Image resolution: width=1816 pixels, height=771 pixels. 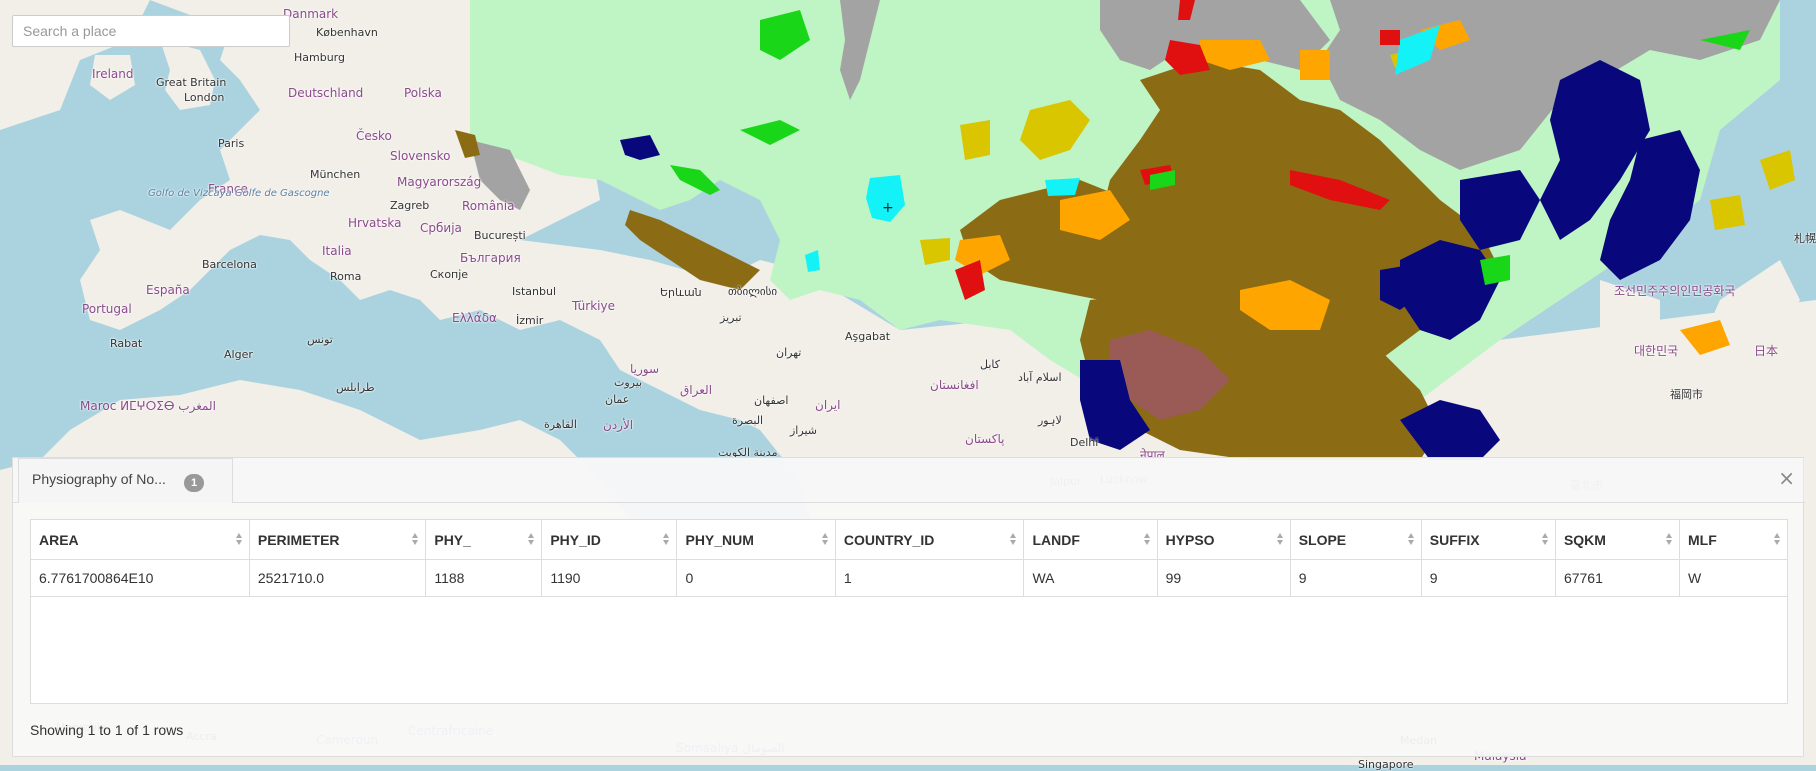 I want to click on column-header-label: PERIMETER, so click(x=298, y=539).